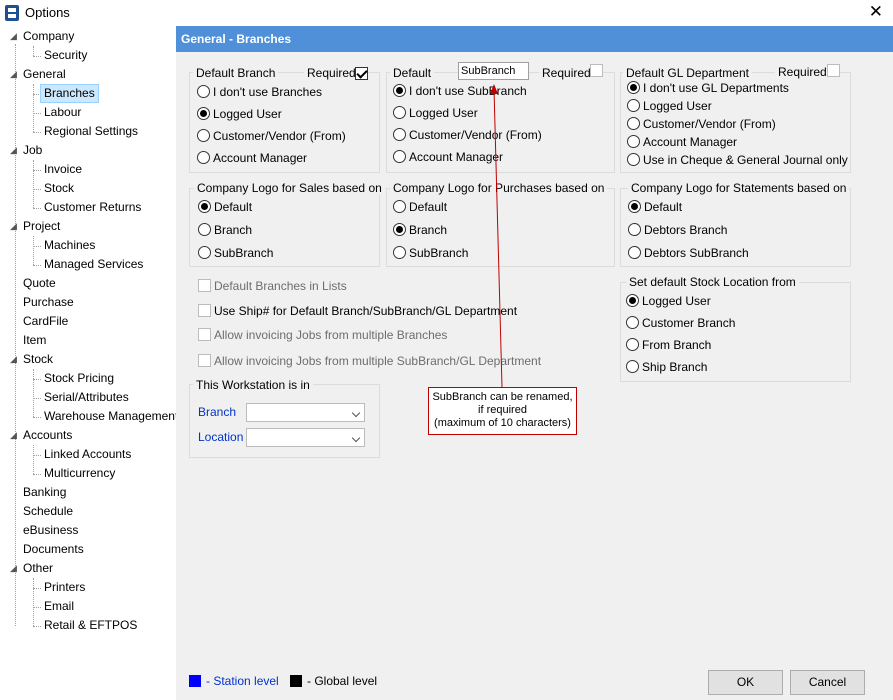  I want to click on tree-item-job-stock: Stock, so click(59, 188).